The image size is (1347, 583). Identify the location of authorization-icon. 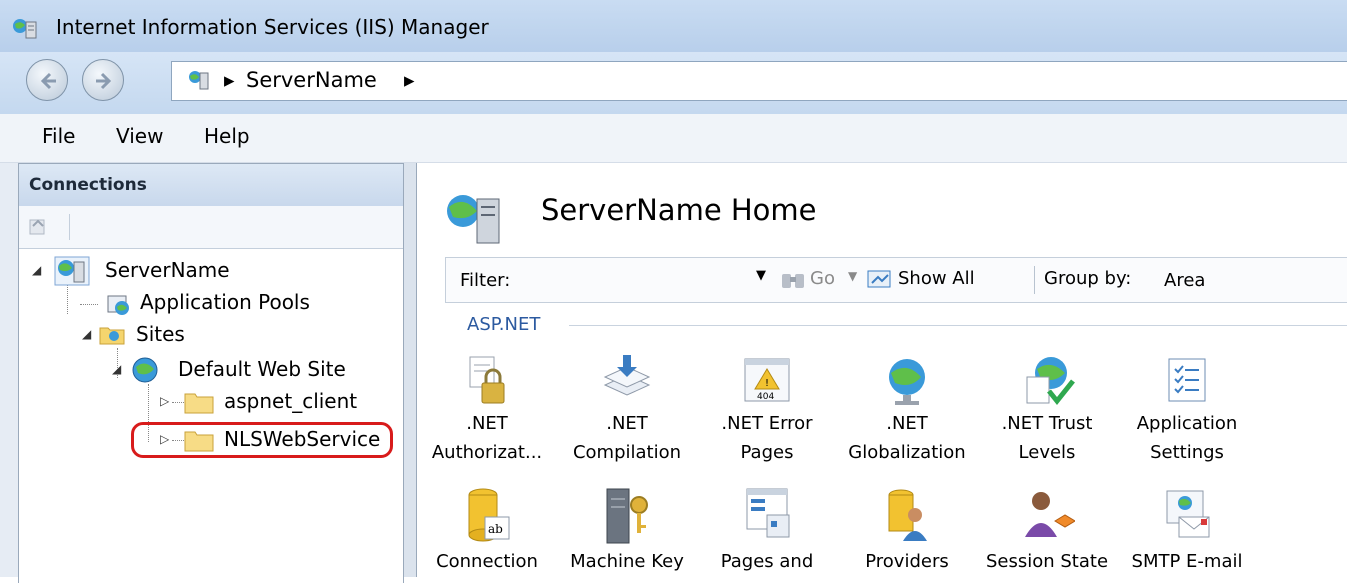
(487, 380).